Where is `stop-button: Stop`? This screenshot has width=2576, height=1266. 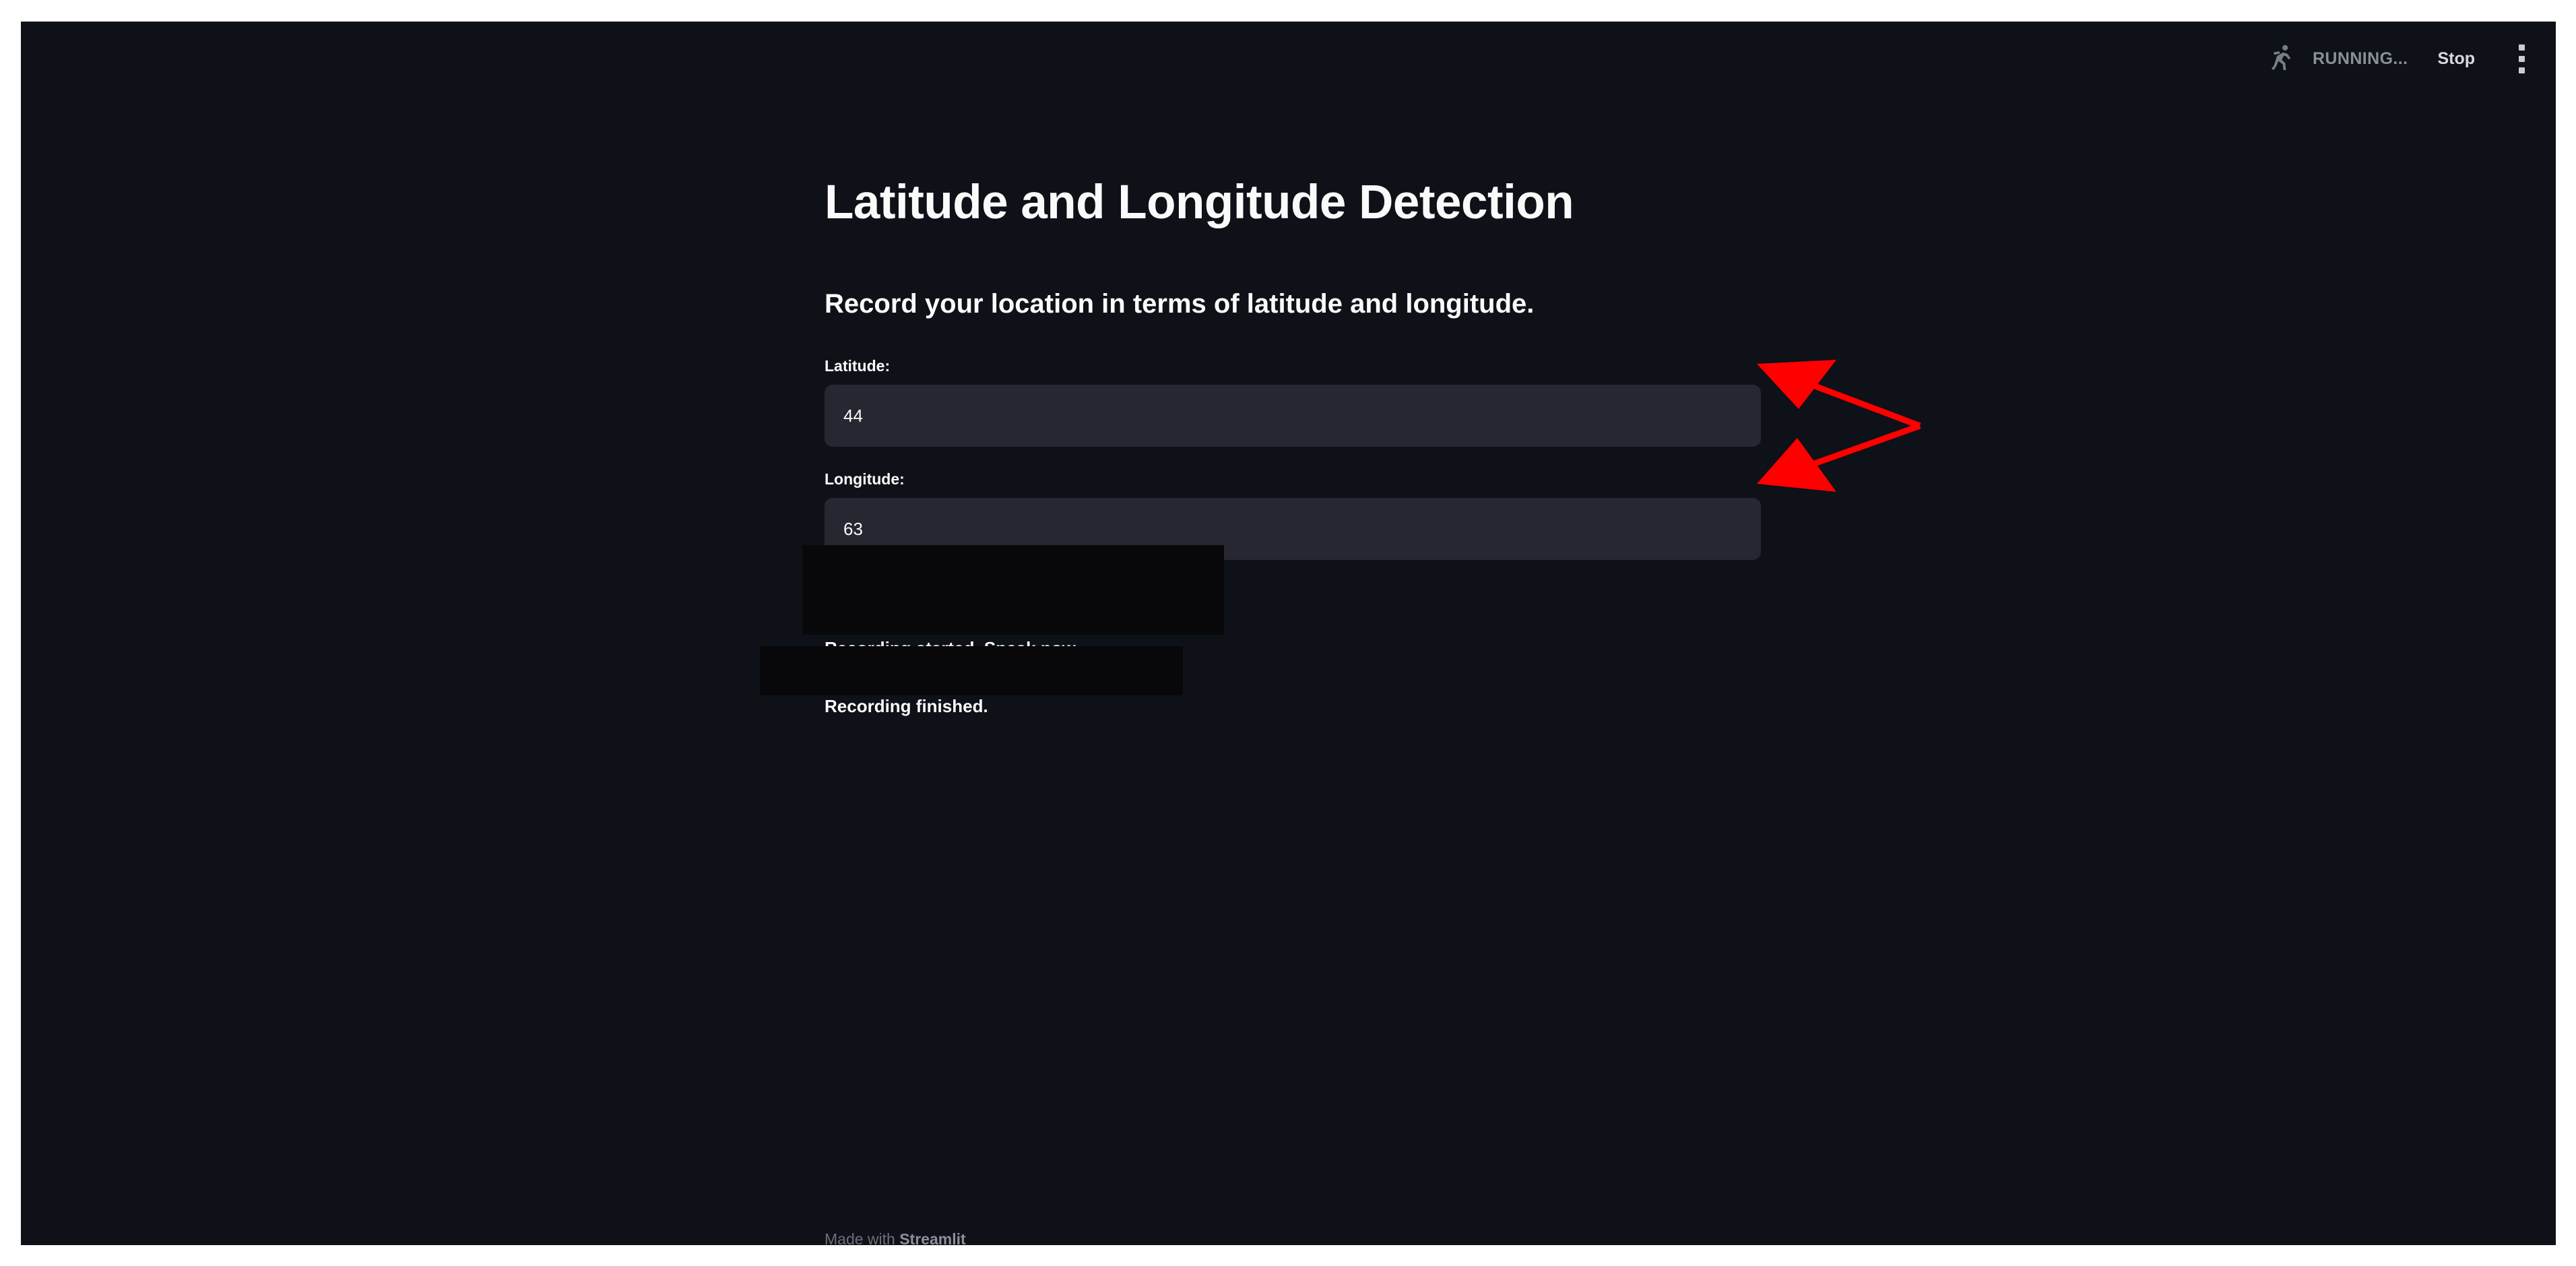 stop-button: Stop is located at coordinates (2456, 59).